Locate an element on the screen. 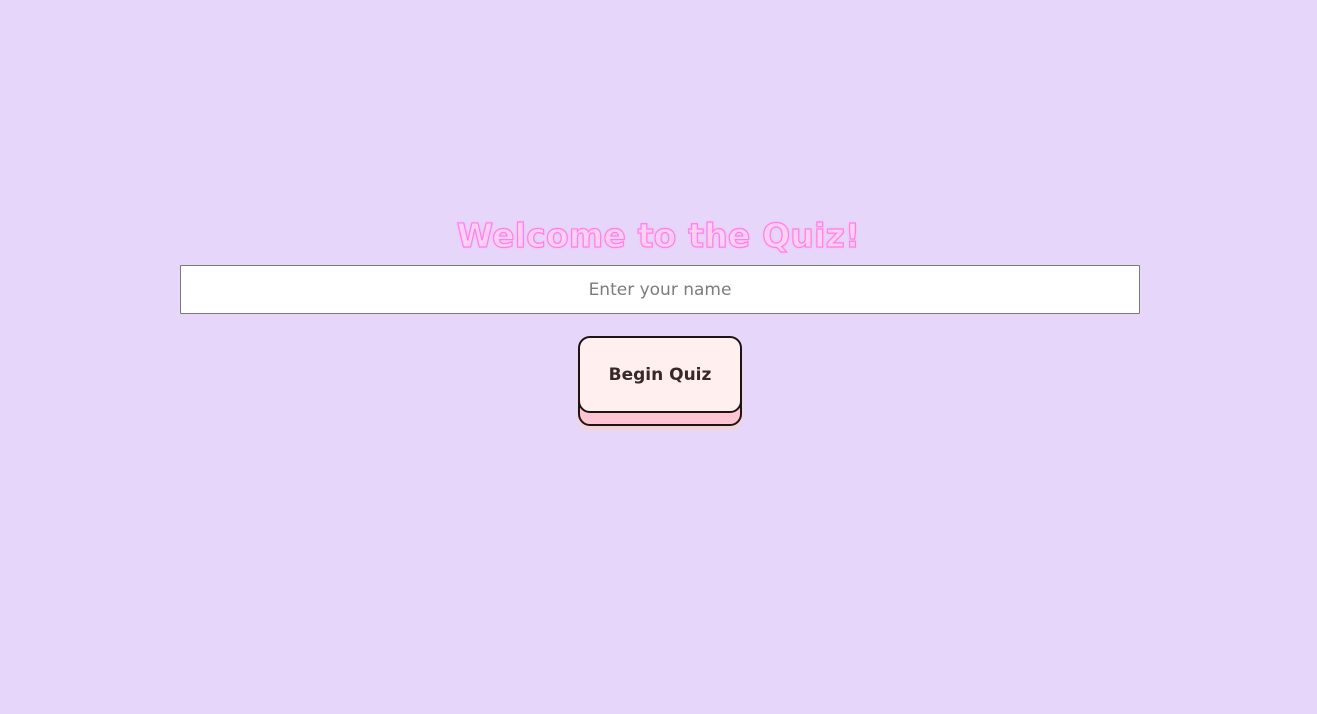 The width and height of the screenshot is (1317, 714). begin-button-container: Begin Quiz is located at coordinates (660, 384).